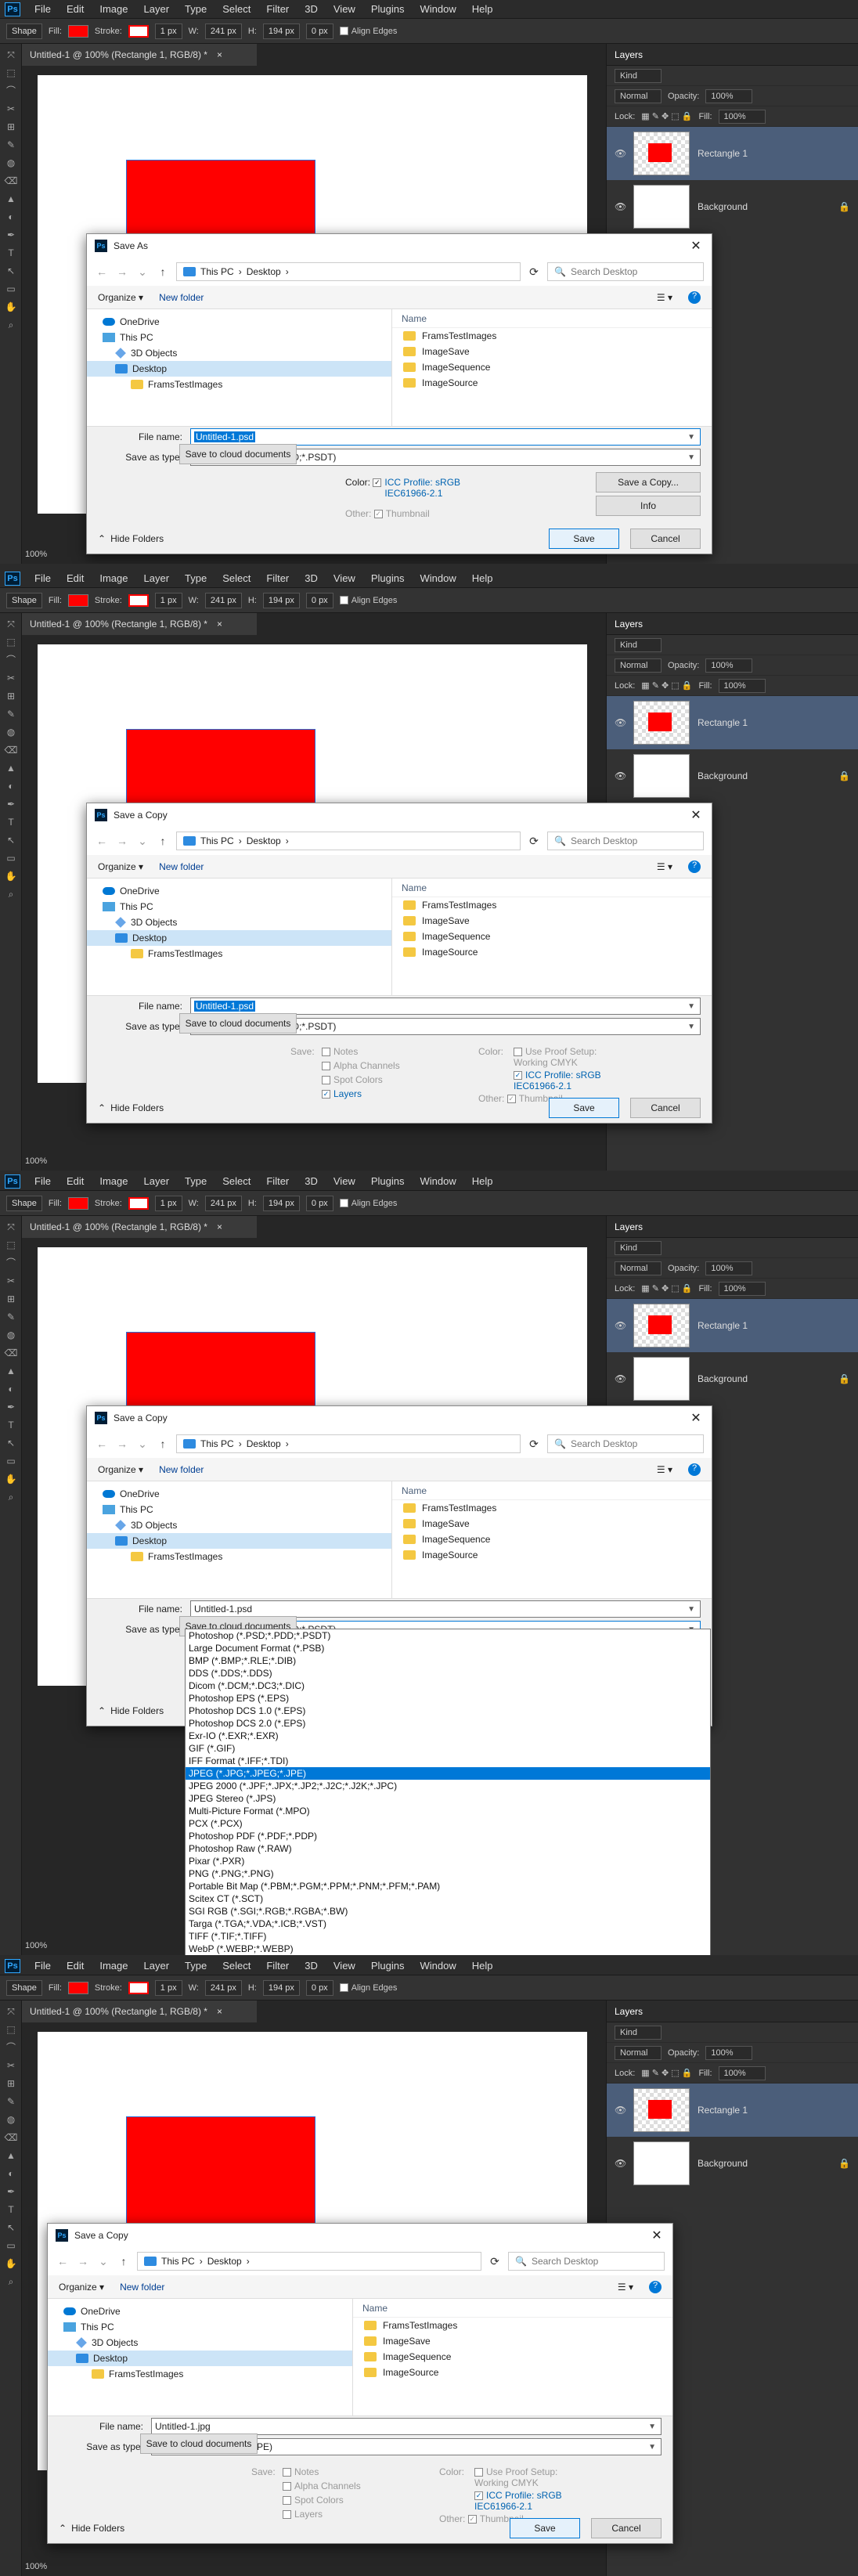 The height and width of the screenshot is (2576, 858). I want to click on search-input: 🔍 Search Desktop, so click(626, 1444).